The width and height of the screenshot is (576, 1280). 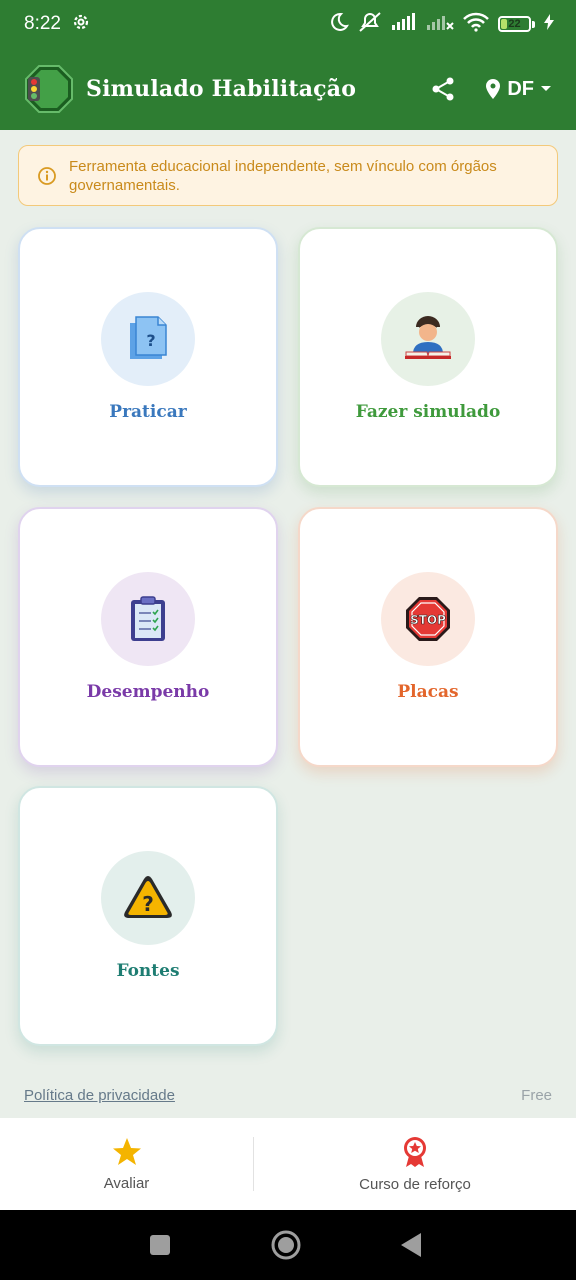 I want to click on info-icon, so click(x=47, y=176).